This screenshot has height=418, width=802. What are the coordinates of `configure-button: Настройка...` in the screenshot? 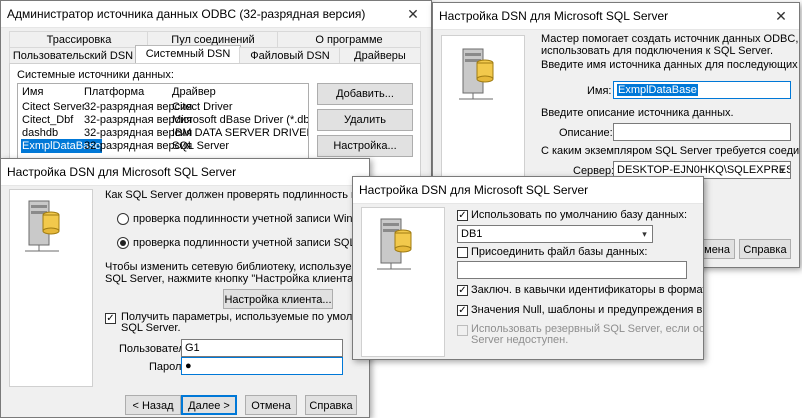 It's located at (365, 146).